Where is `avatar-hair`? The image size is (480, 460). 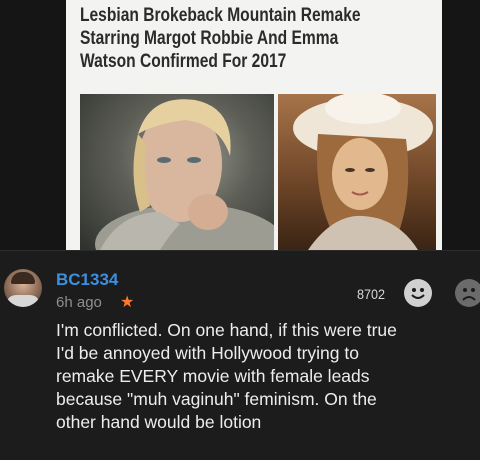 avatar-hair is located at coordinates (23, 278).